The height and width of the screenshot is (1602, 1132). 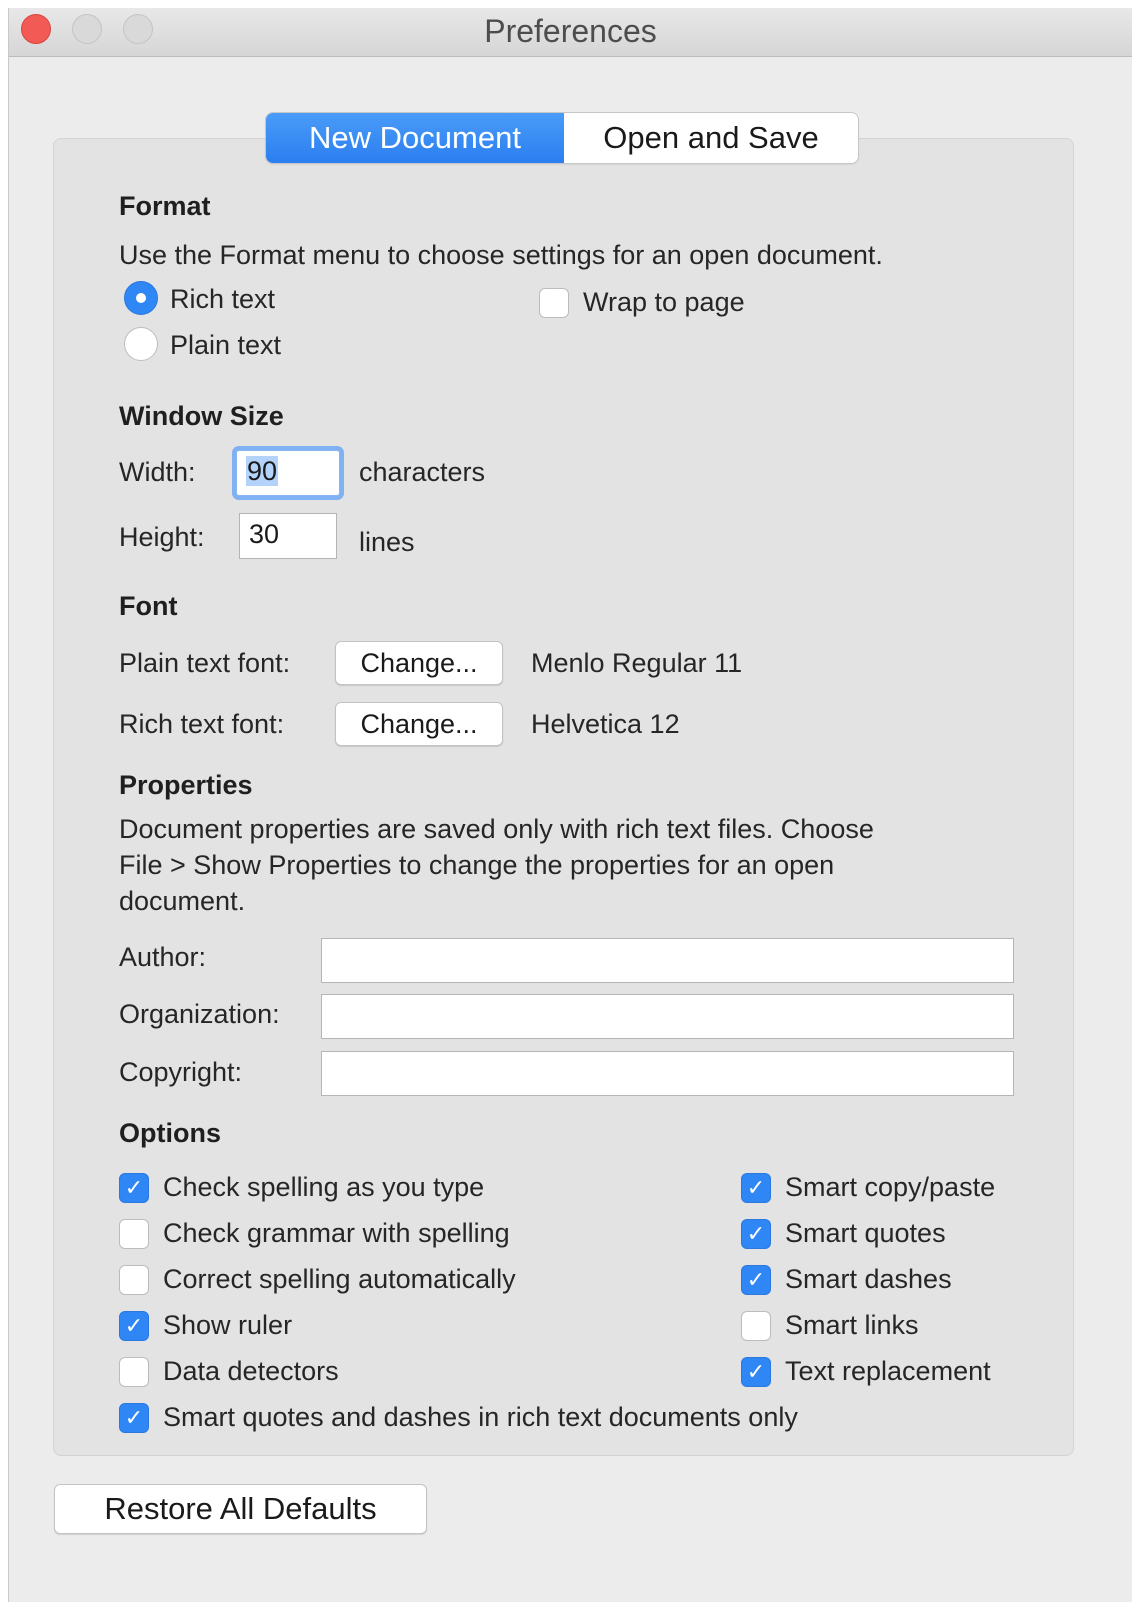 I want to click on wrap-to-page-checkbox, so click(x=554, y=303).